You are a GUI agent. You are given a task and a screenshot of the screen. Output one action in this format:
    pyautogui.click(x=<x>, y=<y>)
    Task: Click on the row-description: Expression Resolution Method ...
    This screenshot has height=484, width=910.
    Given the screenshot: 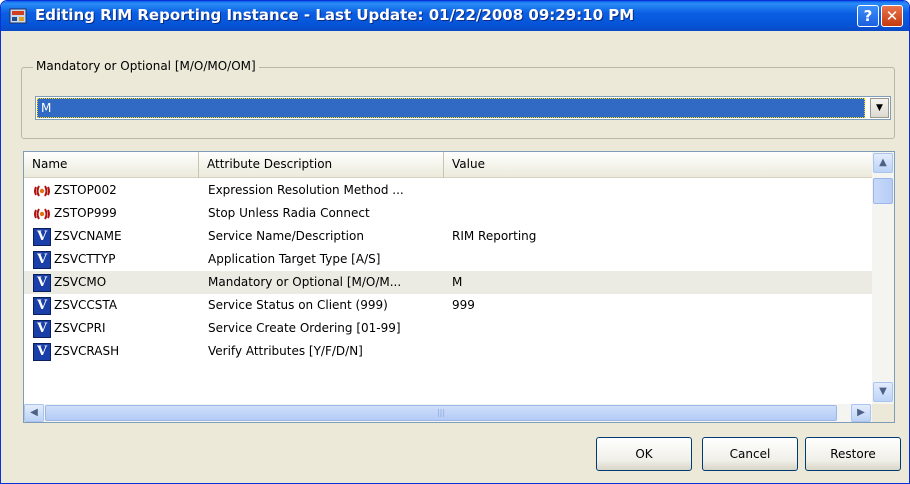 What is the action you would take?
    pyautogui.click(x=306, y=190)
    